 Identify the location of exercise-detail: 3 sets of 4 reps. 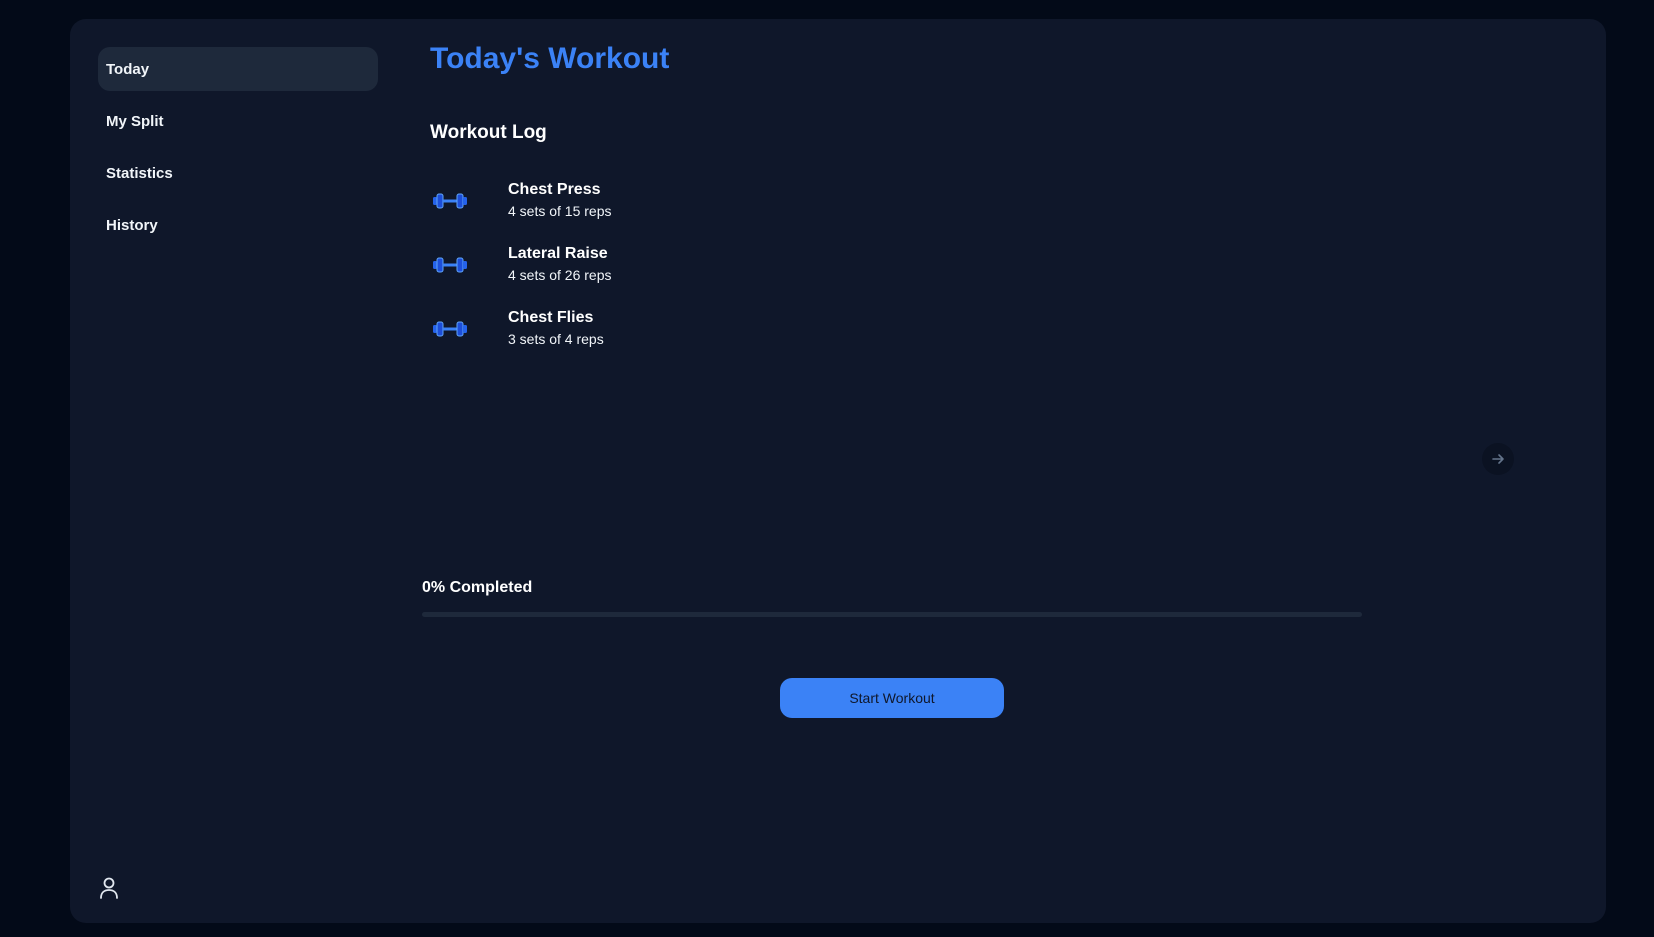
(556, 339).